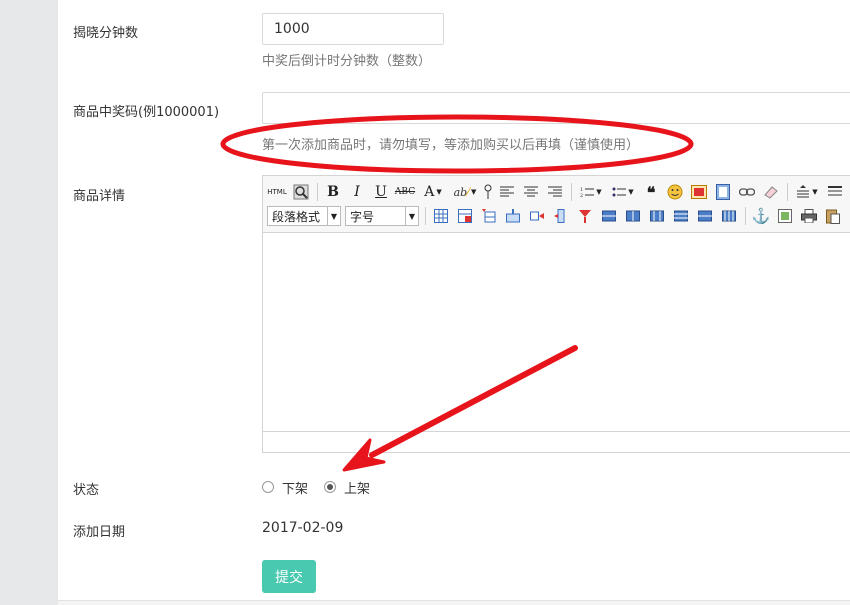 The image size is (850, 605). I want to click on split-cells-icon, so click(585, 216).